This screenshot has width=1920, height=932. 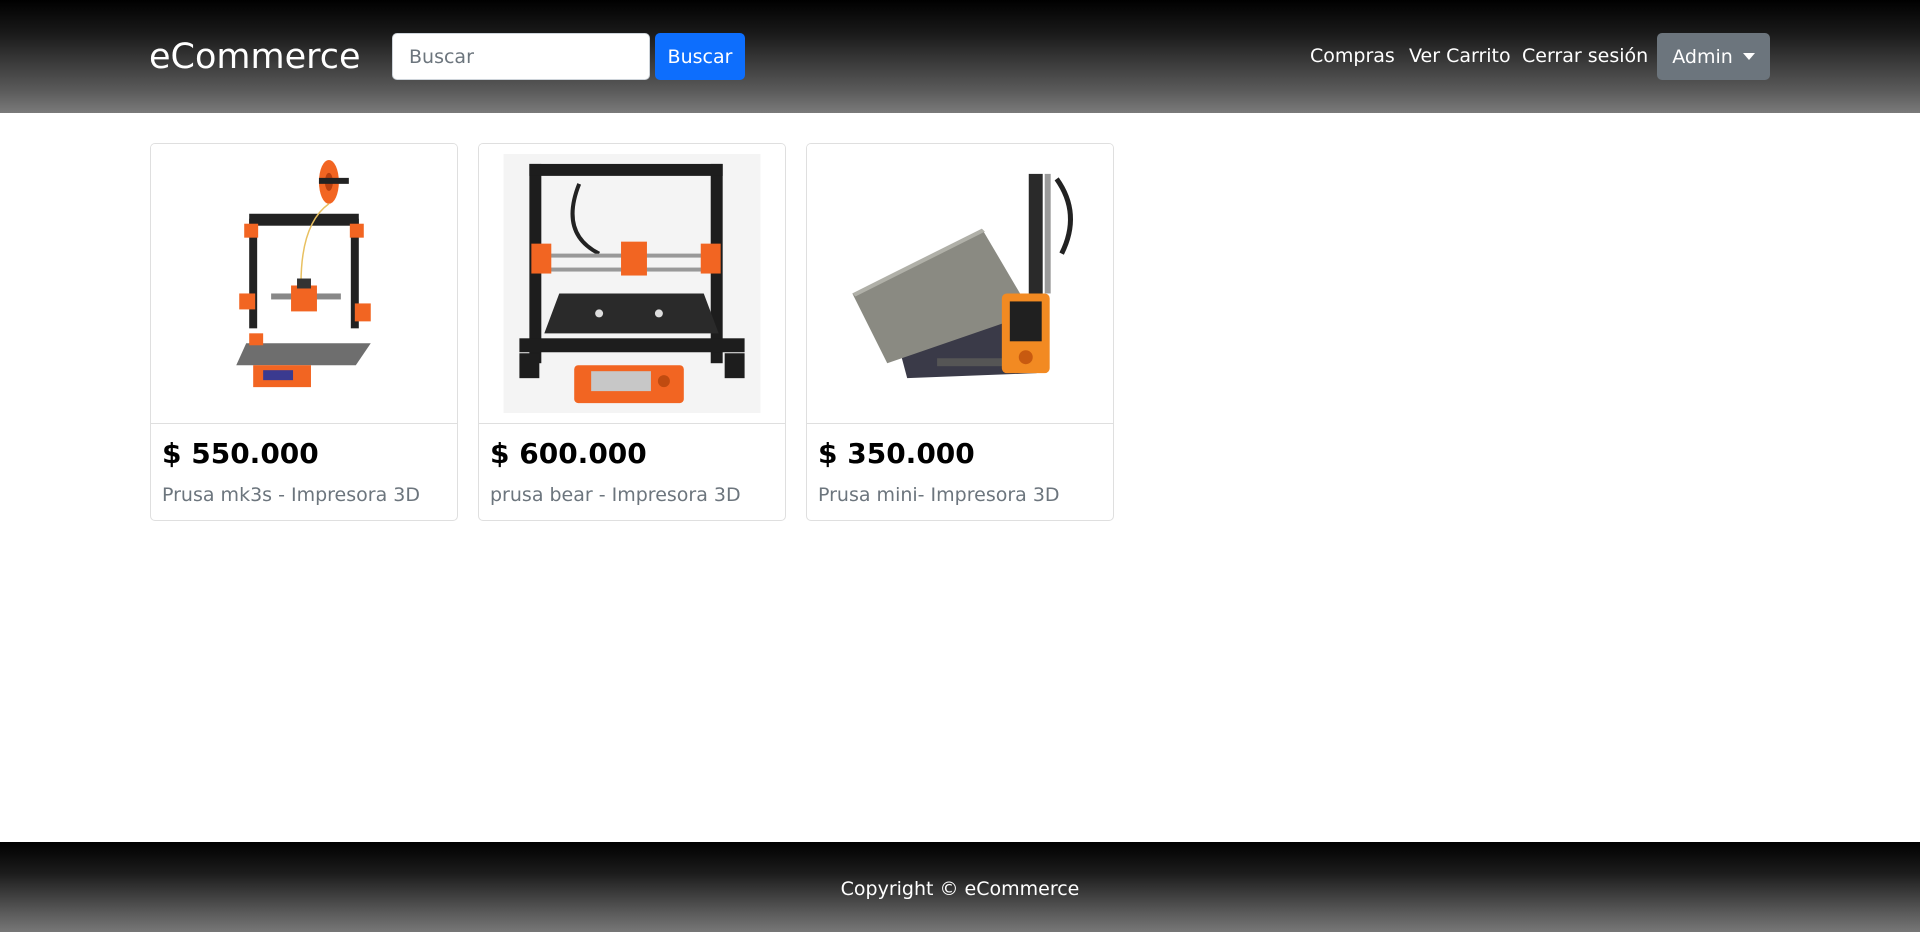 I want to click on footer: Copyright © eCommerce, so click(x=960, y=887).